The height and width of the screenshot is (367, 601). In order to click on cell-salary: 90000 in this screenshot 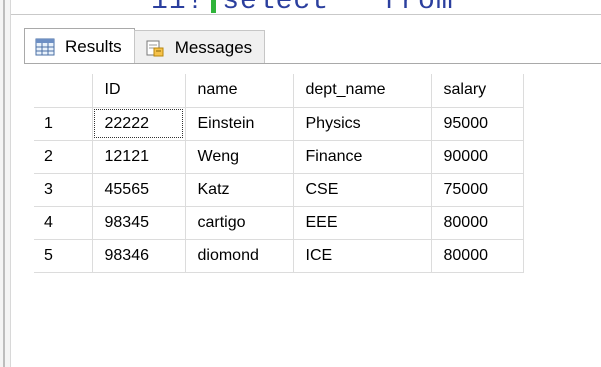, I will do `click(477, 156)`.